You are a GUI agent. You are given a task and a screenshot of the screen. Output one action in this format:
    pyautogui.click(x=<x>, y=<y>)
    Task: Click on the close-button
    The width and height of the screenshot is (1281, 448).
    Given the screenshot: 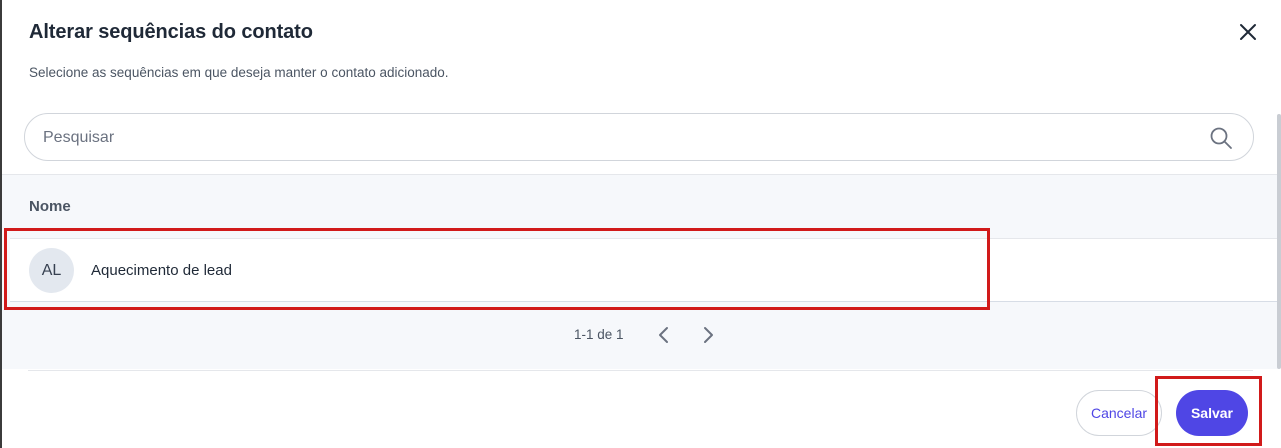 What is the action you would take?
    pyautogui.click(x=1248, y=32)
    